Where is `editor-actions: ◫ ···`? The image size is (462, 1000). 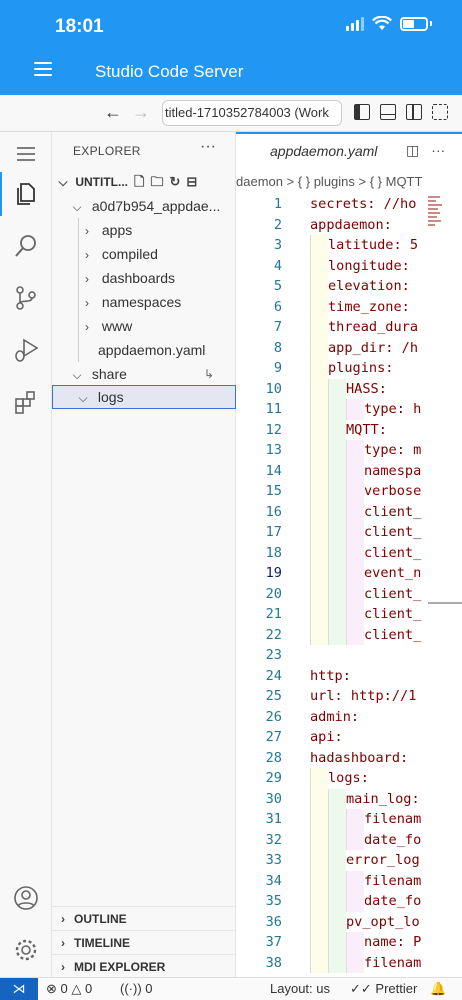 editor-actions: ◫ ··· is located at coordinates (425, 150).